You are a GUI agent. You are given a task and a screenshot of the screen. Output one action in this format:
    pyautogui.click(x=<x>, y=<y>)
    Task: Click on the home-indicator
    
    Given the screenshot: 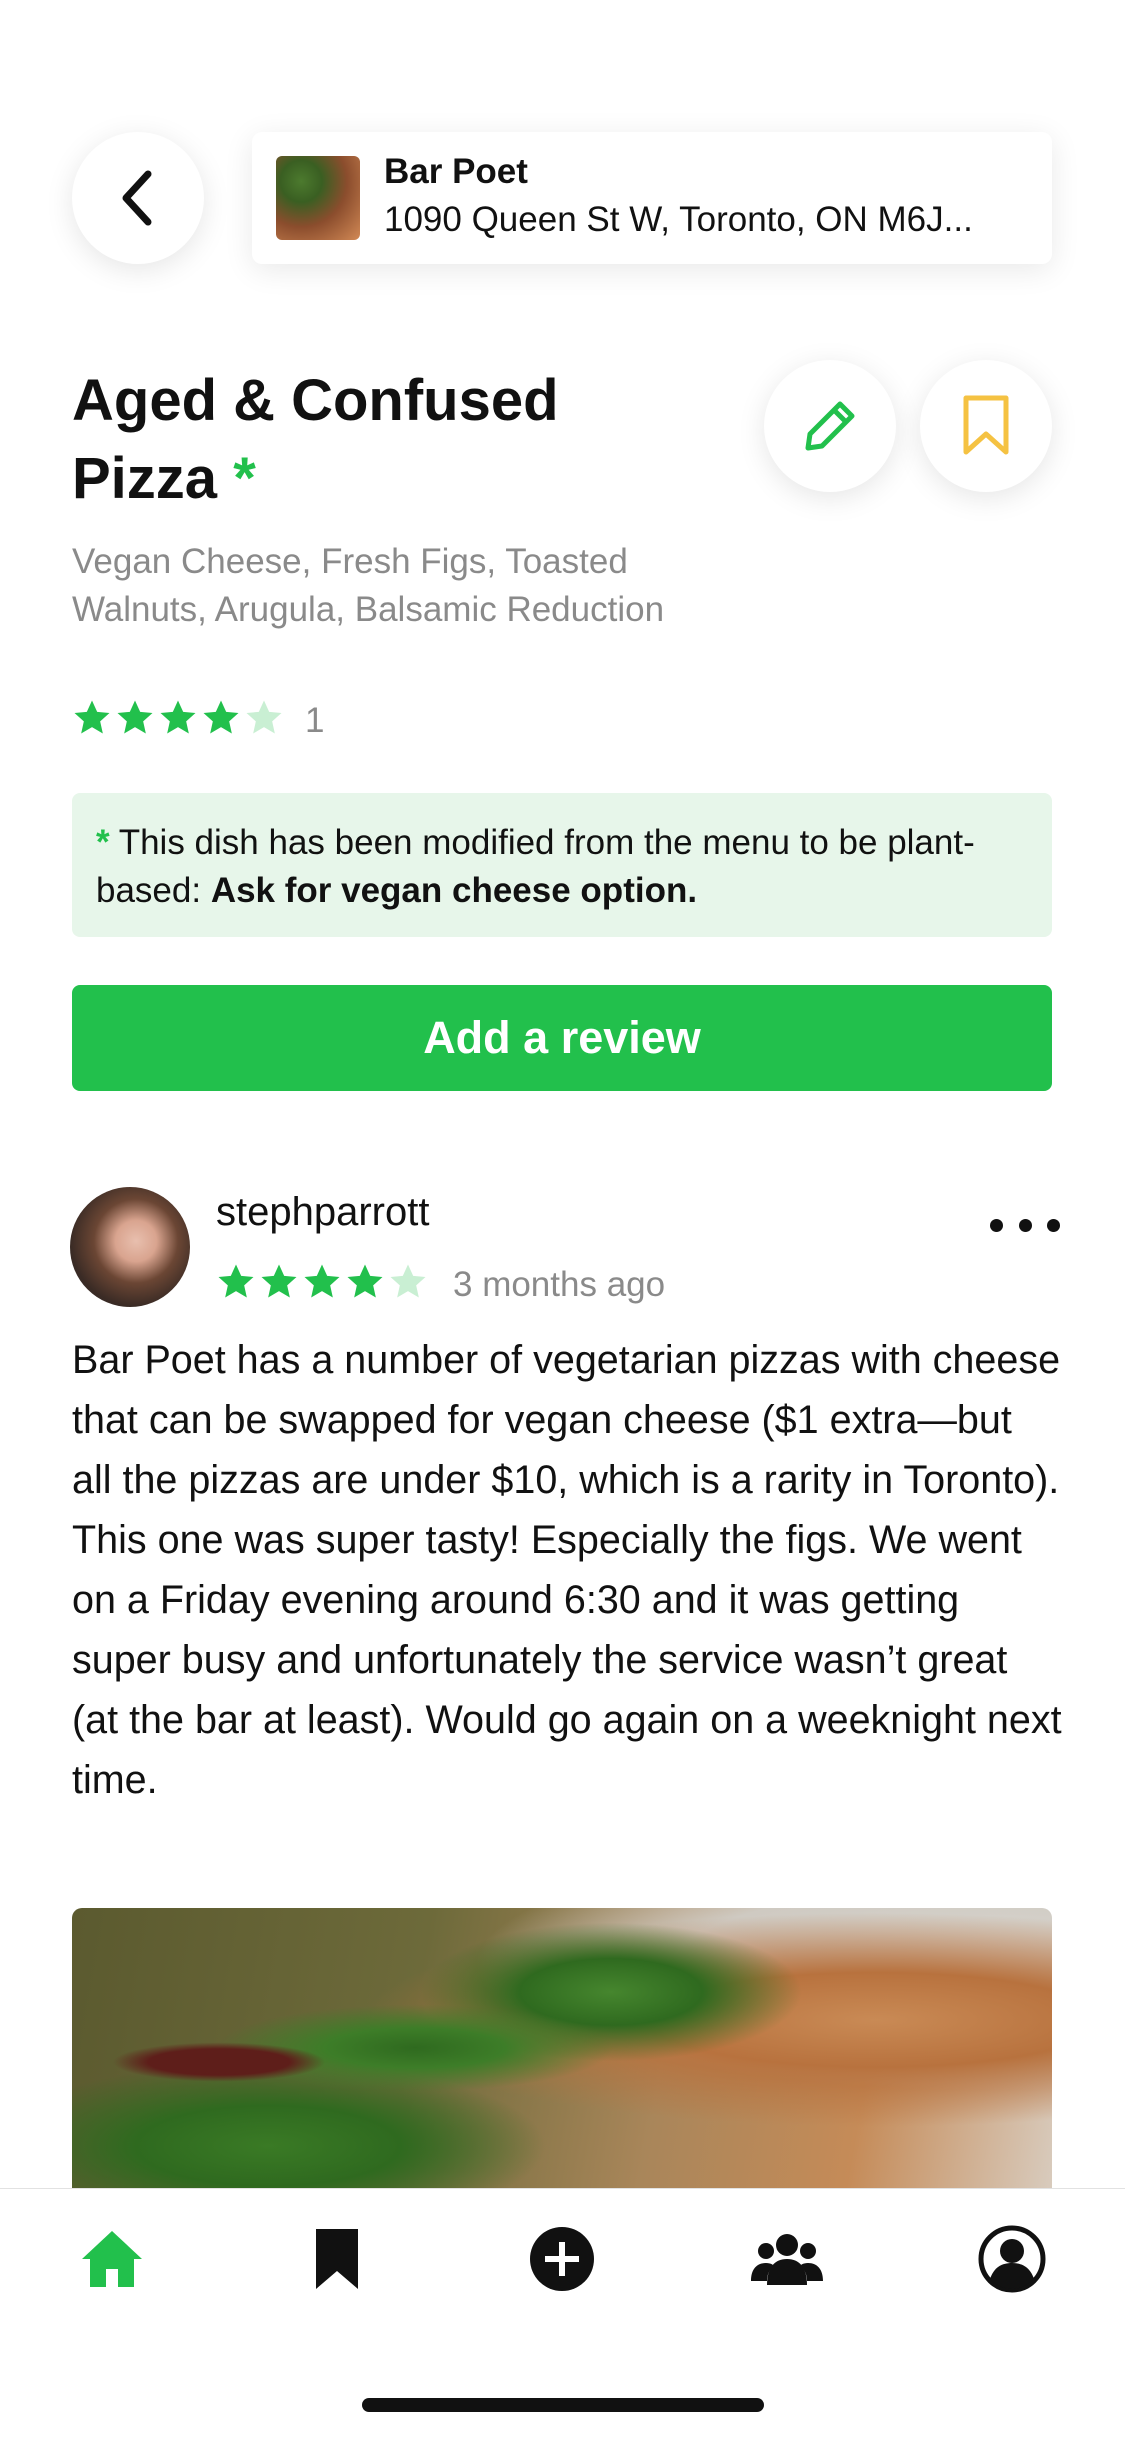 What is the action you would take?
    pyautogui.click(x=563, y=2405)
    